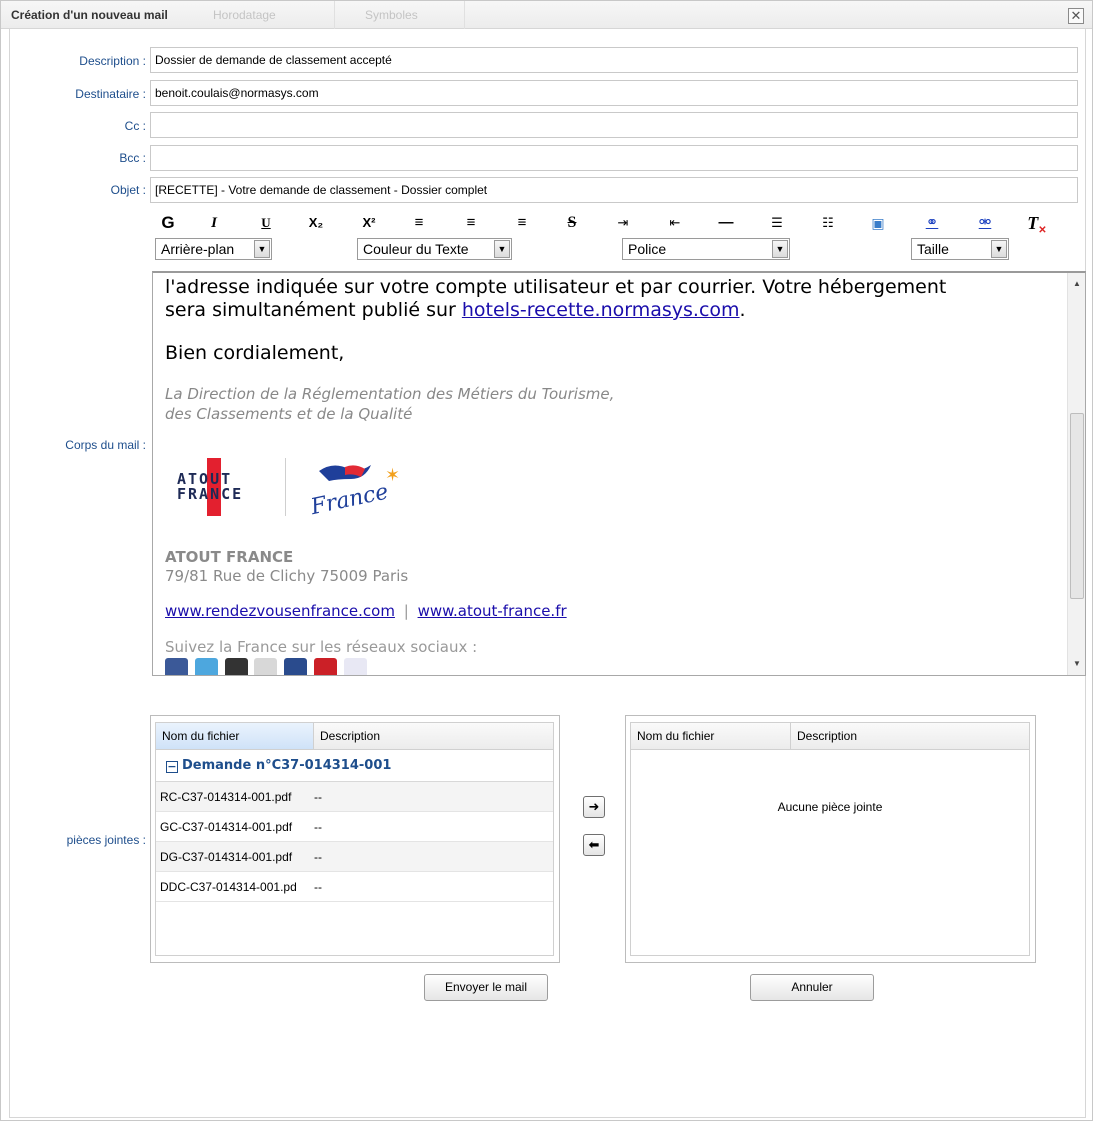 The image size is (1093, 1121). What do you see at coordinates (135, 126) in the screenshot?
I see `cc-label: Cc :` at bounding box center [135, 126].